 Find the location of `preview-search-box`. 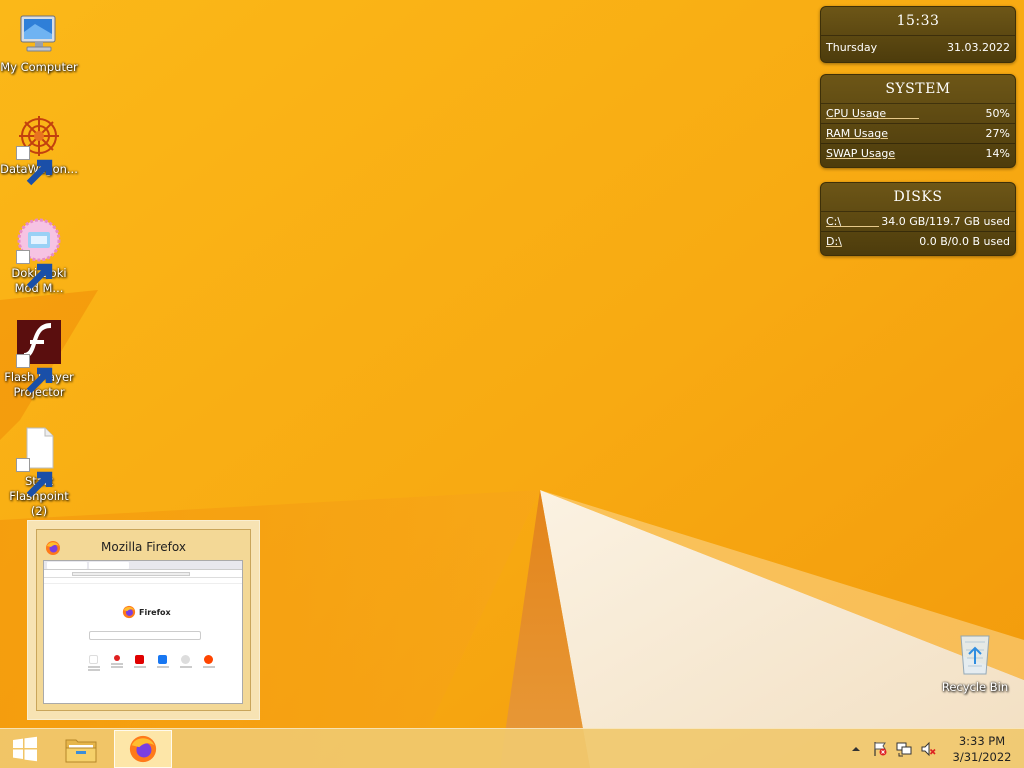

preview-search-box is located at coordinates (145, 635).